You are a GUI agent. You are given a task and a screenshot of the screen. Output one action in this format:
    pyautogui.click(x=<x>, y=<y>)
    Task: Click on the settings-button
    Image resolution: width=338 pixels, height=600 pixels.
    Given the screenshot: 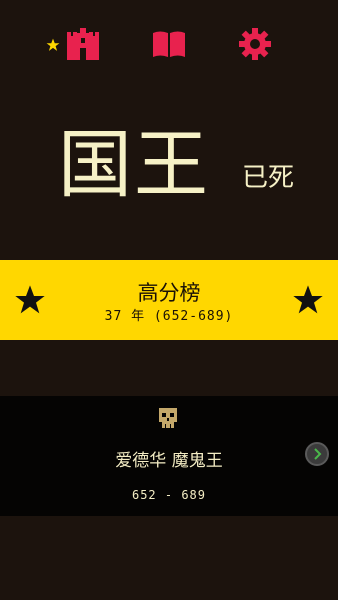 What is the action you would take?
    pyautogui.click(x=255, y=44)
    